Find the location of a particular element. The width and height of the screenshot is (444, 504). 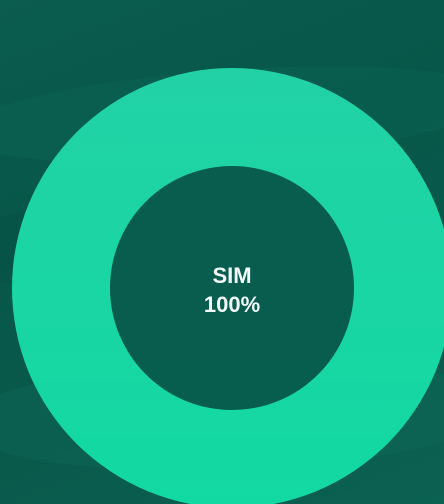

center-value-label: 100% is located at coordinates (232, 304).